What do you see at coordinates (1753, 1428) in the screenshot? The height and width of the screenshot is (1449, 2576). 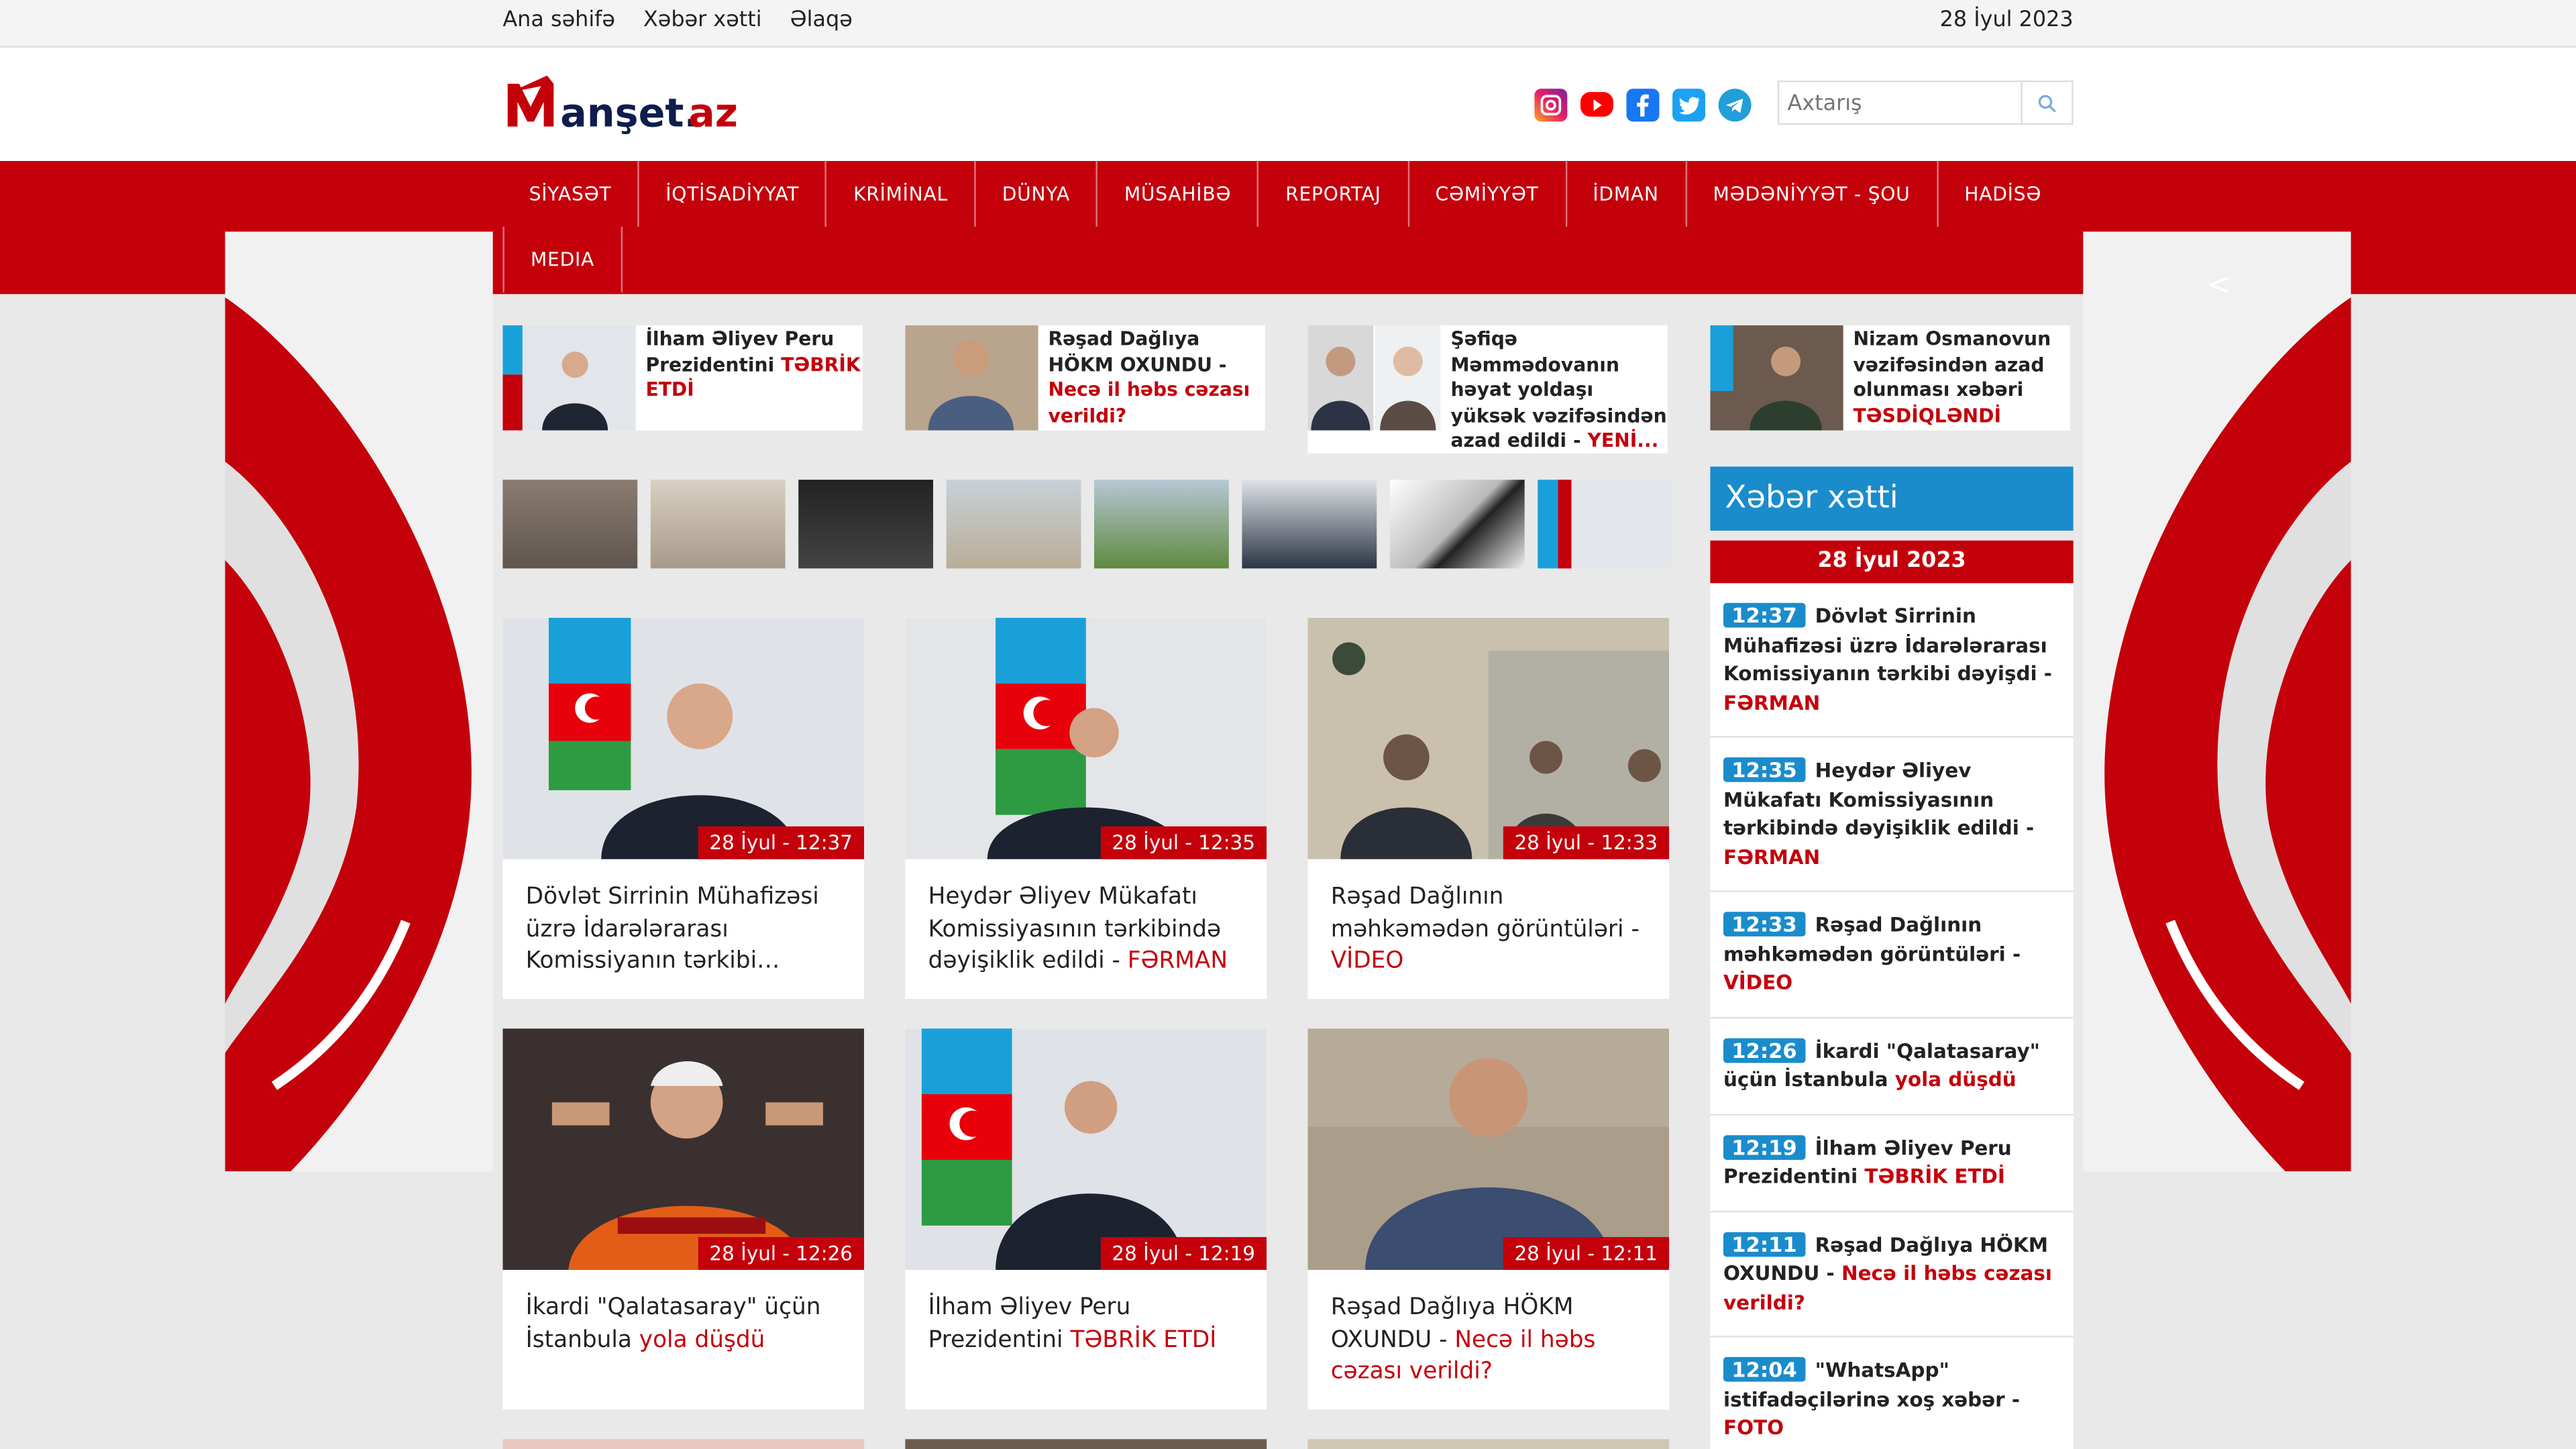 I see `news-feed-highlight: FOTO` at bounding box center [1753, 1428].